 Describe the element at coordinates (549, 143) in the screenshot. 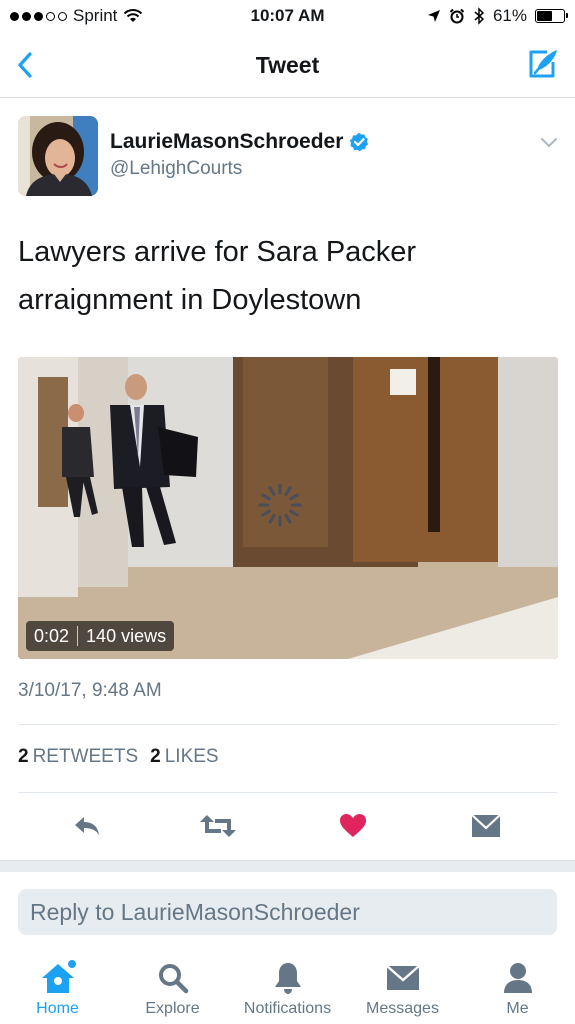

I see `chevron-down-icon` at that location.